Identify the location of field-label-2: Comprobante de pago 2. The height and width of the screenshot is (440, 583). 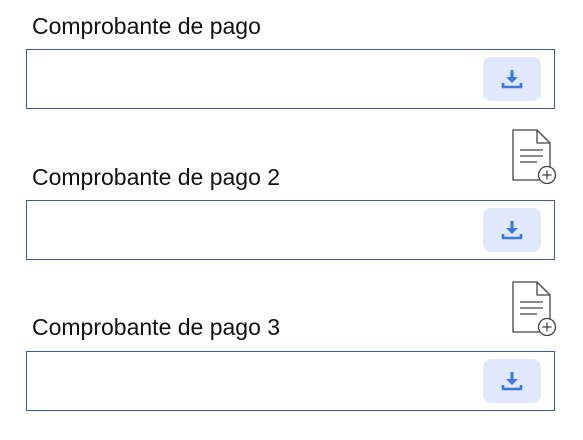
(156, 177).